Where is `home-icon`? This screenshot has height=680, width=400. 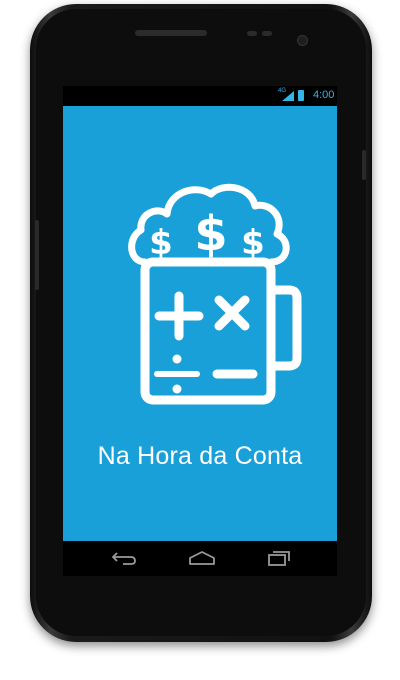
home-icon is located at coordinates (202, 558).